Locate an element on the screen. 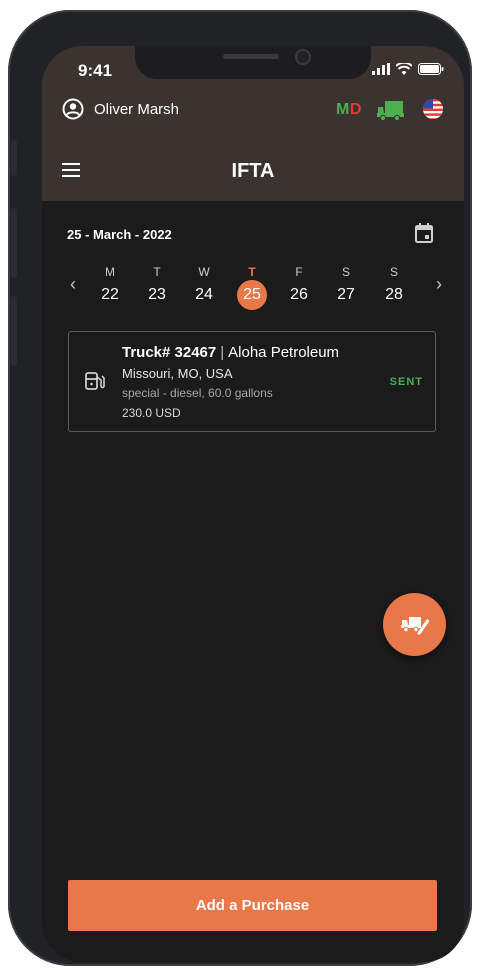 The width and height of the screenshot is (478, 970). previous-week-chevron-icon: ‹ is located at coordinates (73, 284).